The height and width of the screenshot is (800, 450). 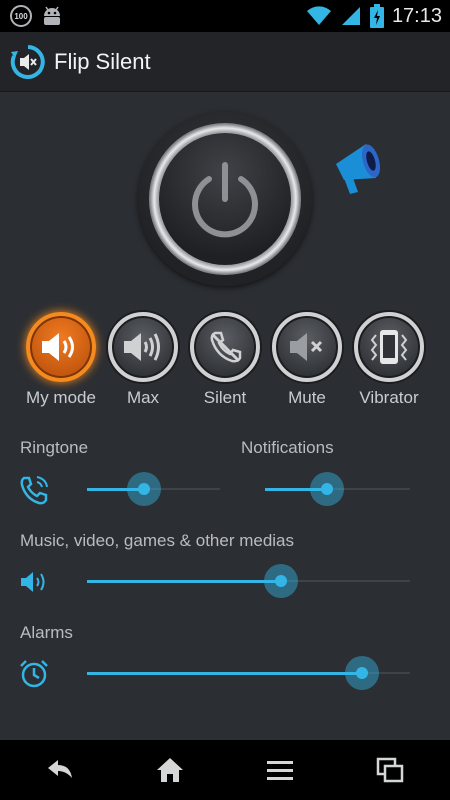 What do you see at coordinates (416, 15) in the screenshot?
I see `status-clock: 17:13` at bounding box center [416, 15].